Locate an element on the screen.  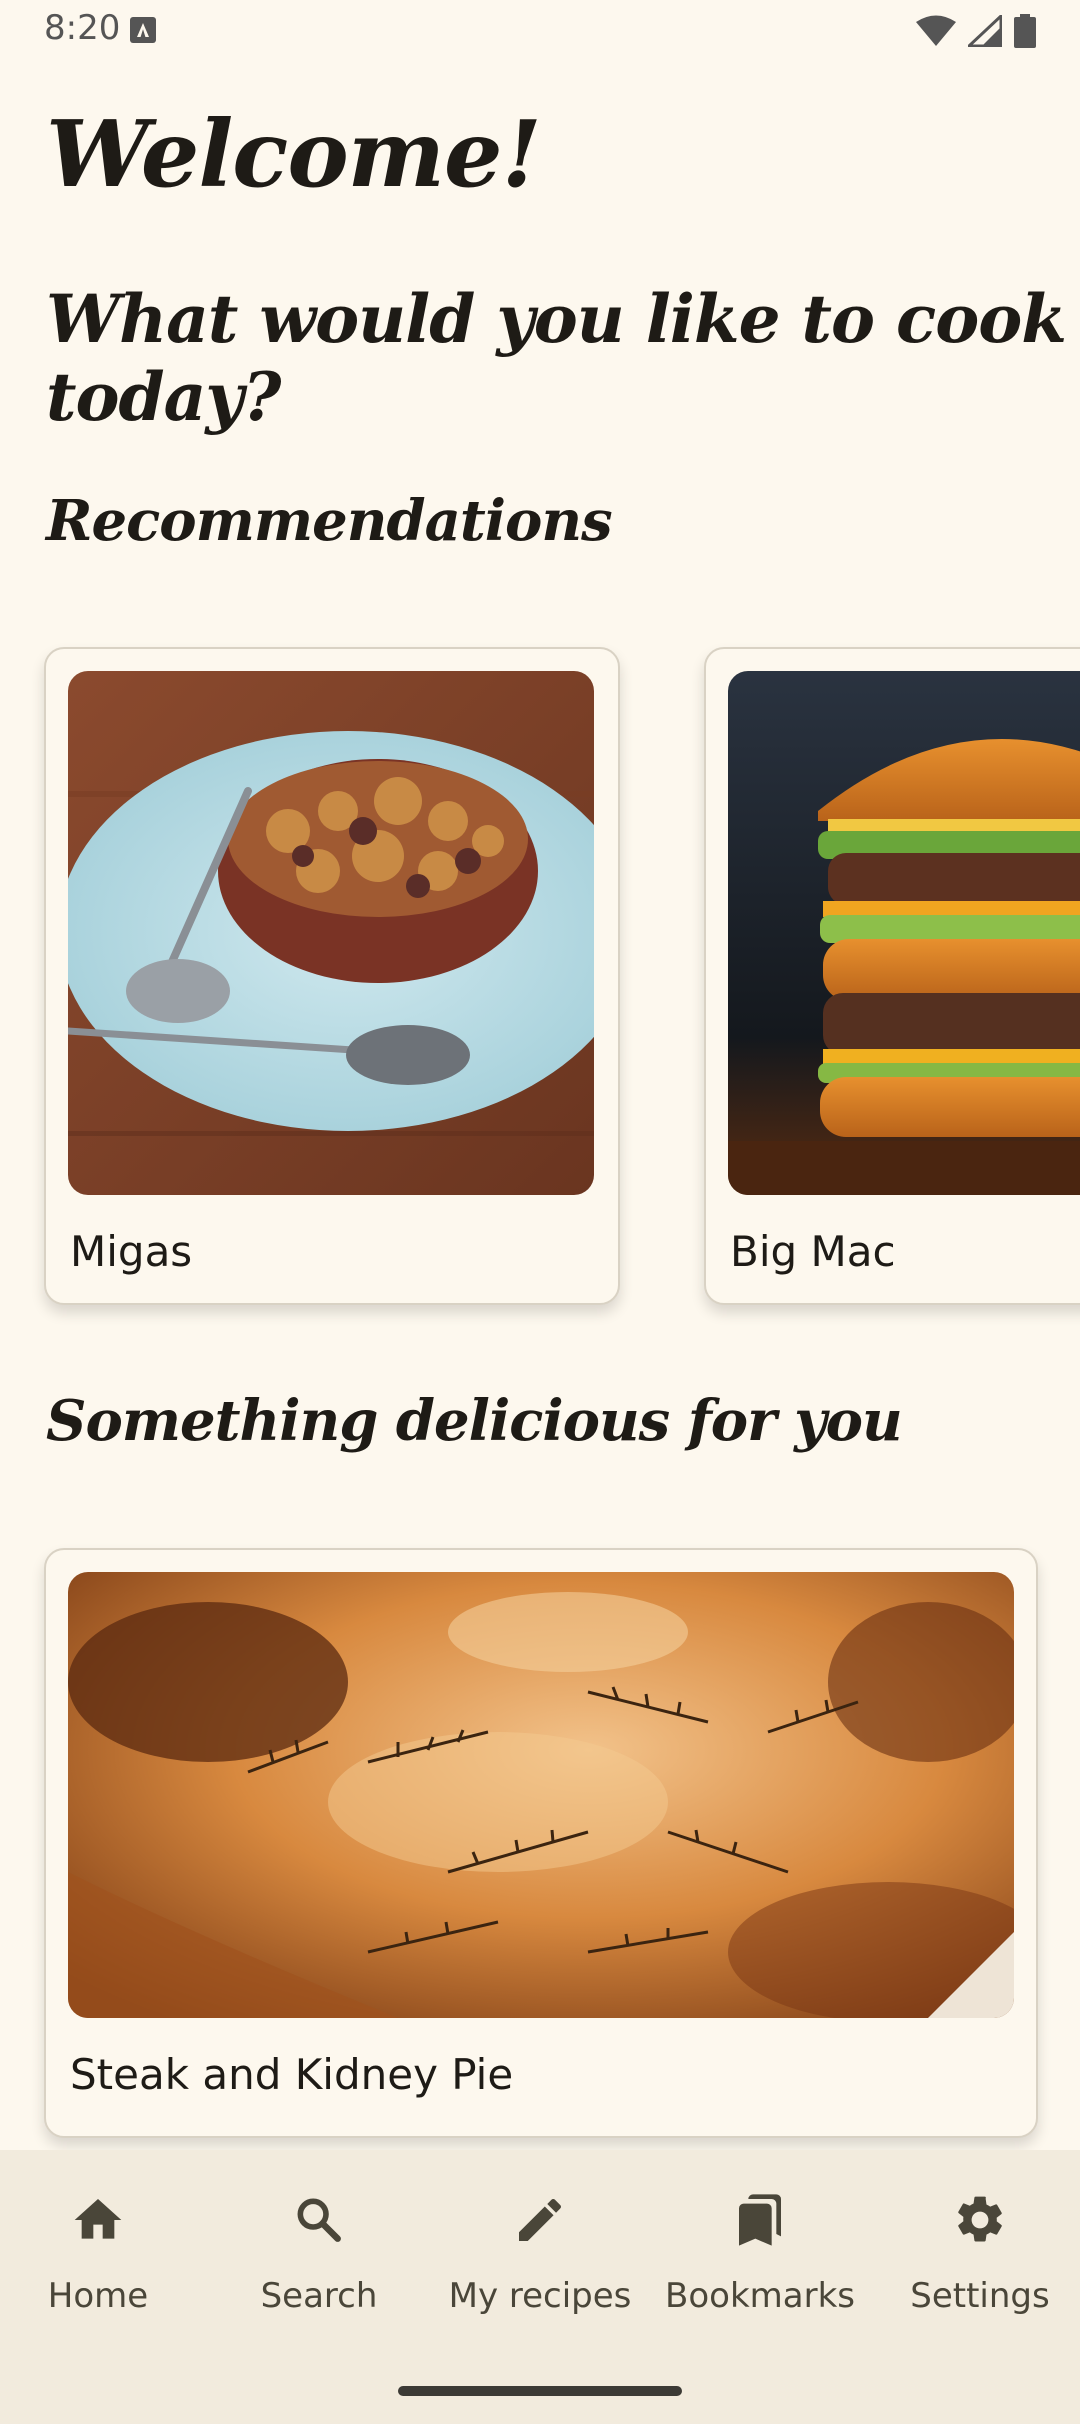
status-icons is located at coordinates (976, 31).